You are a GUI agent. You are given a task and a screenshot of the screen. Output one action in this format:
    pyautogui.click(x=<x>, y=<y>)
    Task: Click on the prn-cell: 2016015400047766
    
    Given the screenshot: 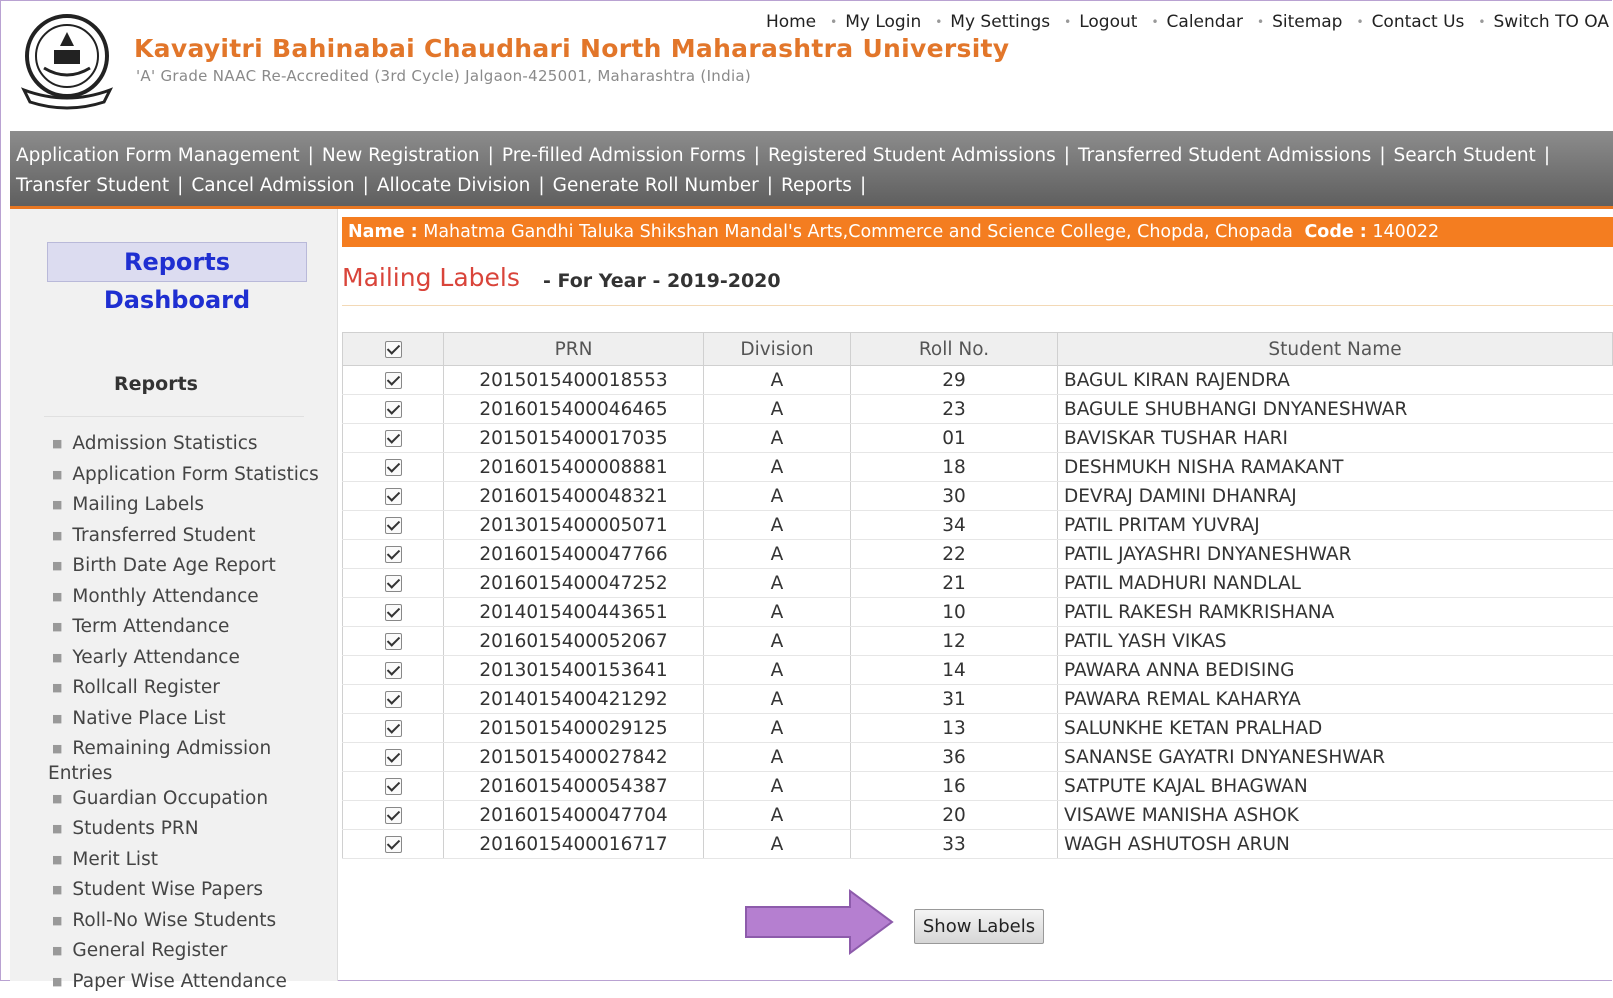 What is the action you would take?
    pyautogui.click(x=574, y=554)
    